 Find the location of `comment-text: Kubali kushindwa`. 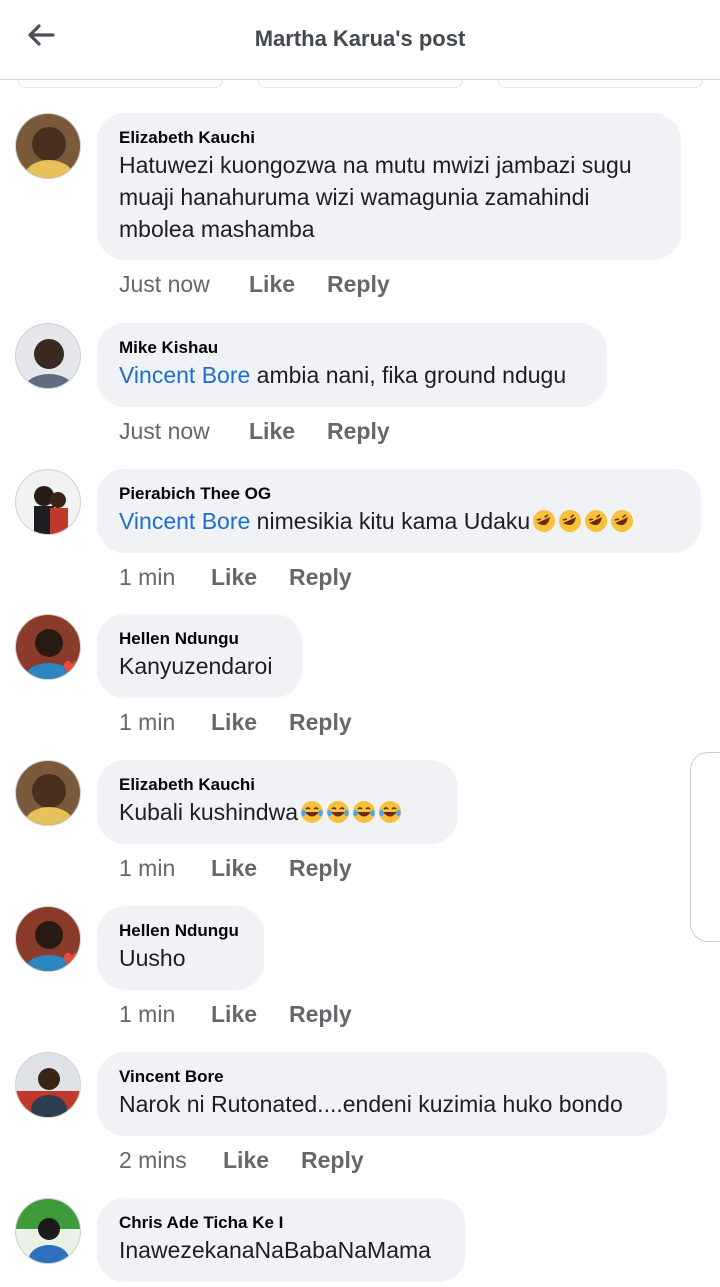

comment-text: Kubali kushindwa is located at coordinates (277, 812).